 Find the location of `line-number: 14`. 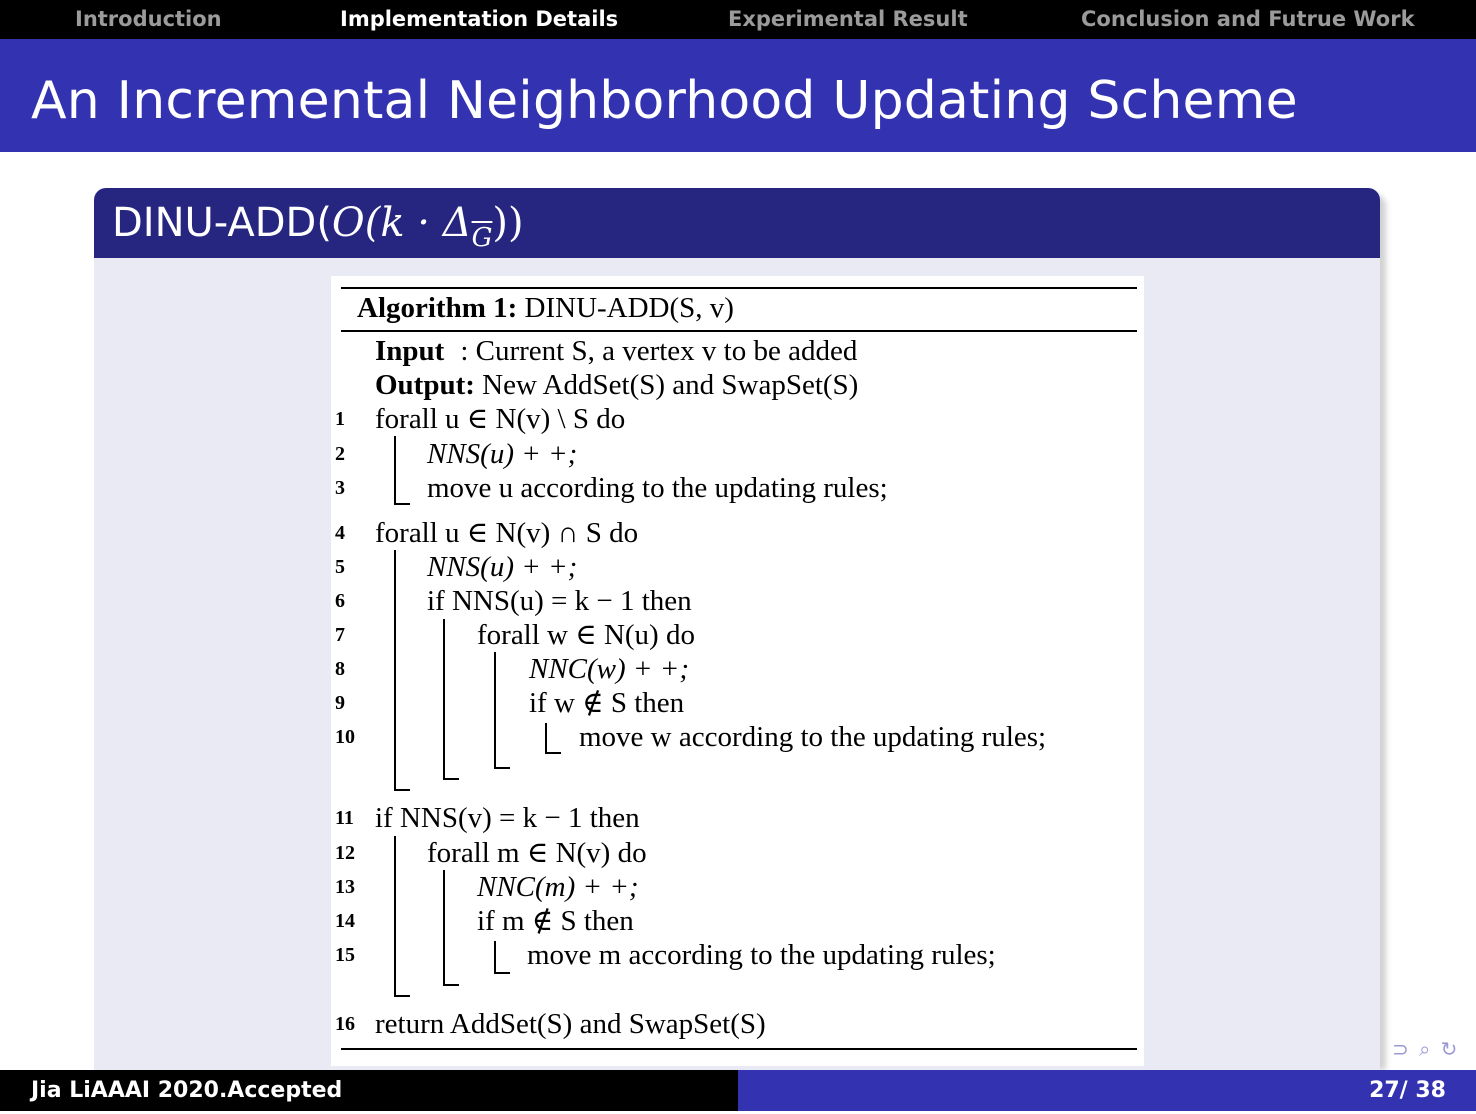

line-number: 14 is located at coordinates (345, 921).